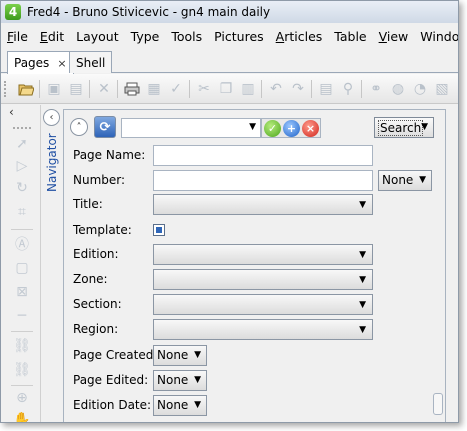 The image size is (467, 431). I want to click on main-toolbar: ▣ ▤ ✕ ▦ ✓ ✂ ❐ ▥ ↶ ↷ ▤ ⚲ ⚭ ◍ ◔ ▧, so click(229, 89).